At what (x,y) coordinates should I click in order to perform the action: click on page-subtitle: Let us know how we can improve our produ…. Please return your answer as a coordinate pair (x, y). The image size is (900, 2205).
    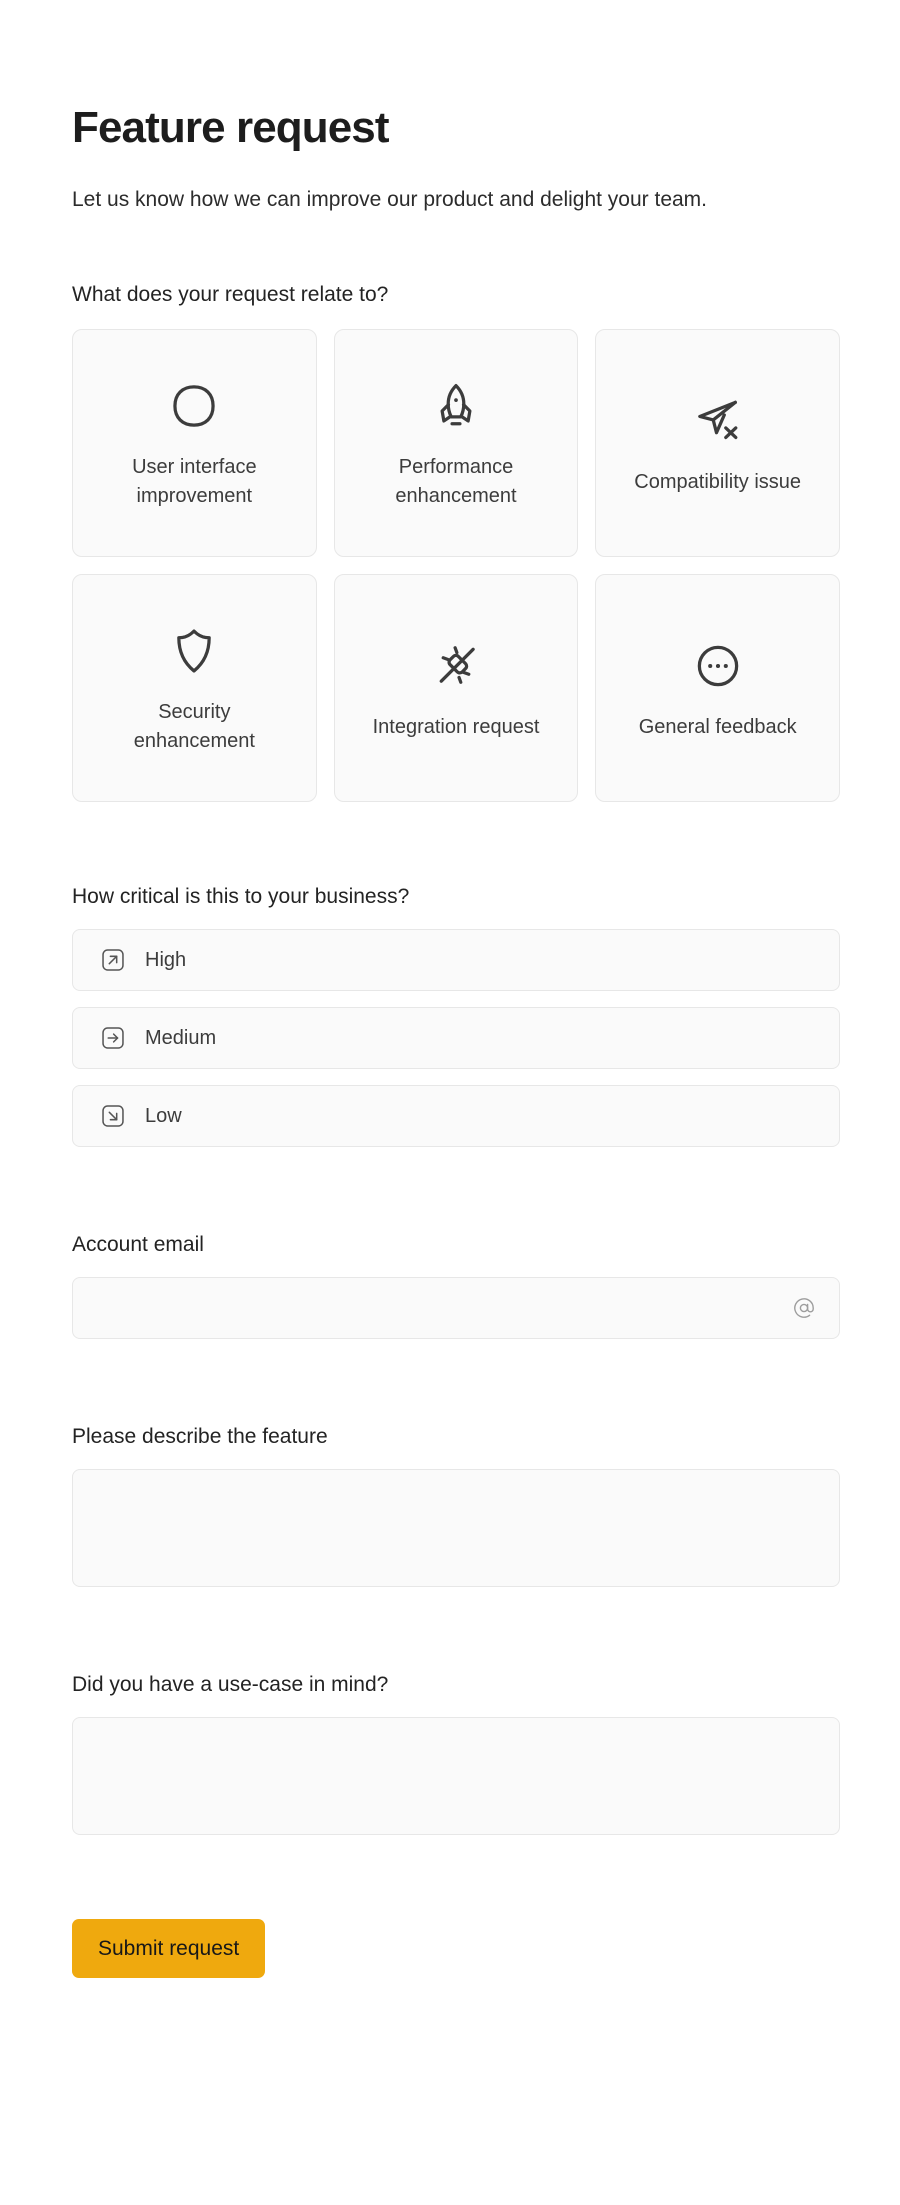
    Looking at the image, I should click on (390, 199).